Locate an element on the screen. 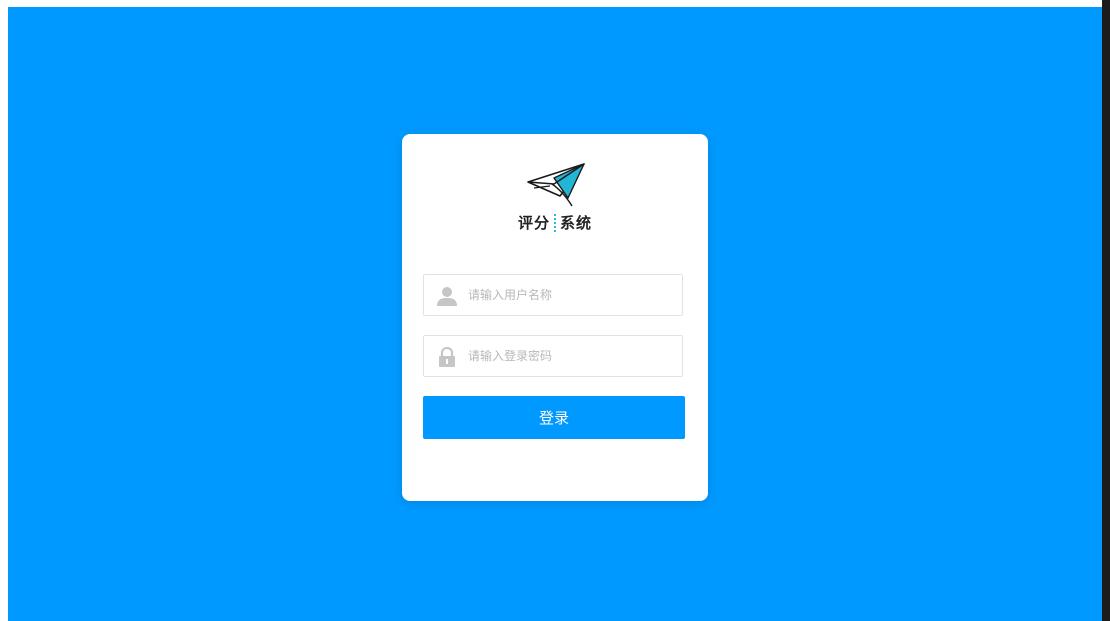 The image size is (1110, 621). login-button: 登录 is located at coordinates (554, 417).